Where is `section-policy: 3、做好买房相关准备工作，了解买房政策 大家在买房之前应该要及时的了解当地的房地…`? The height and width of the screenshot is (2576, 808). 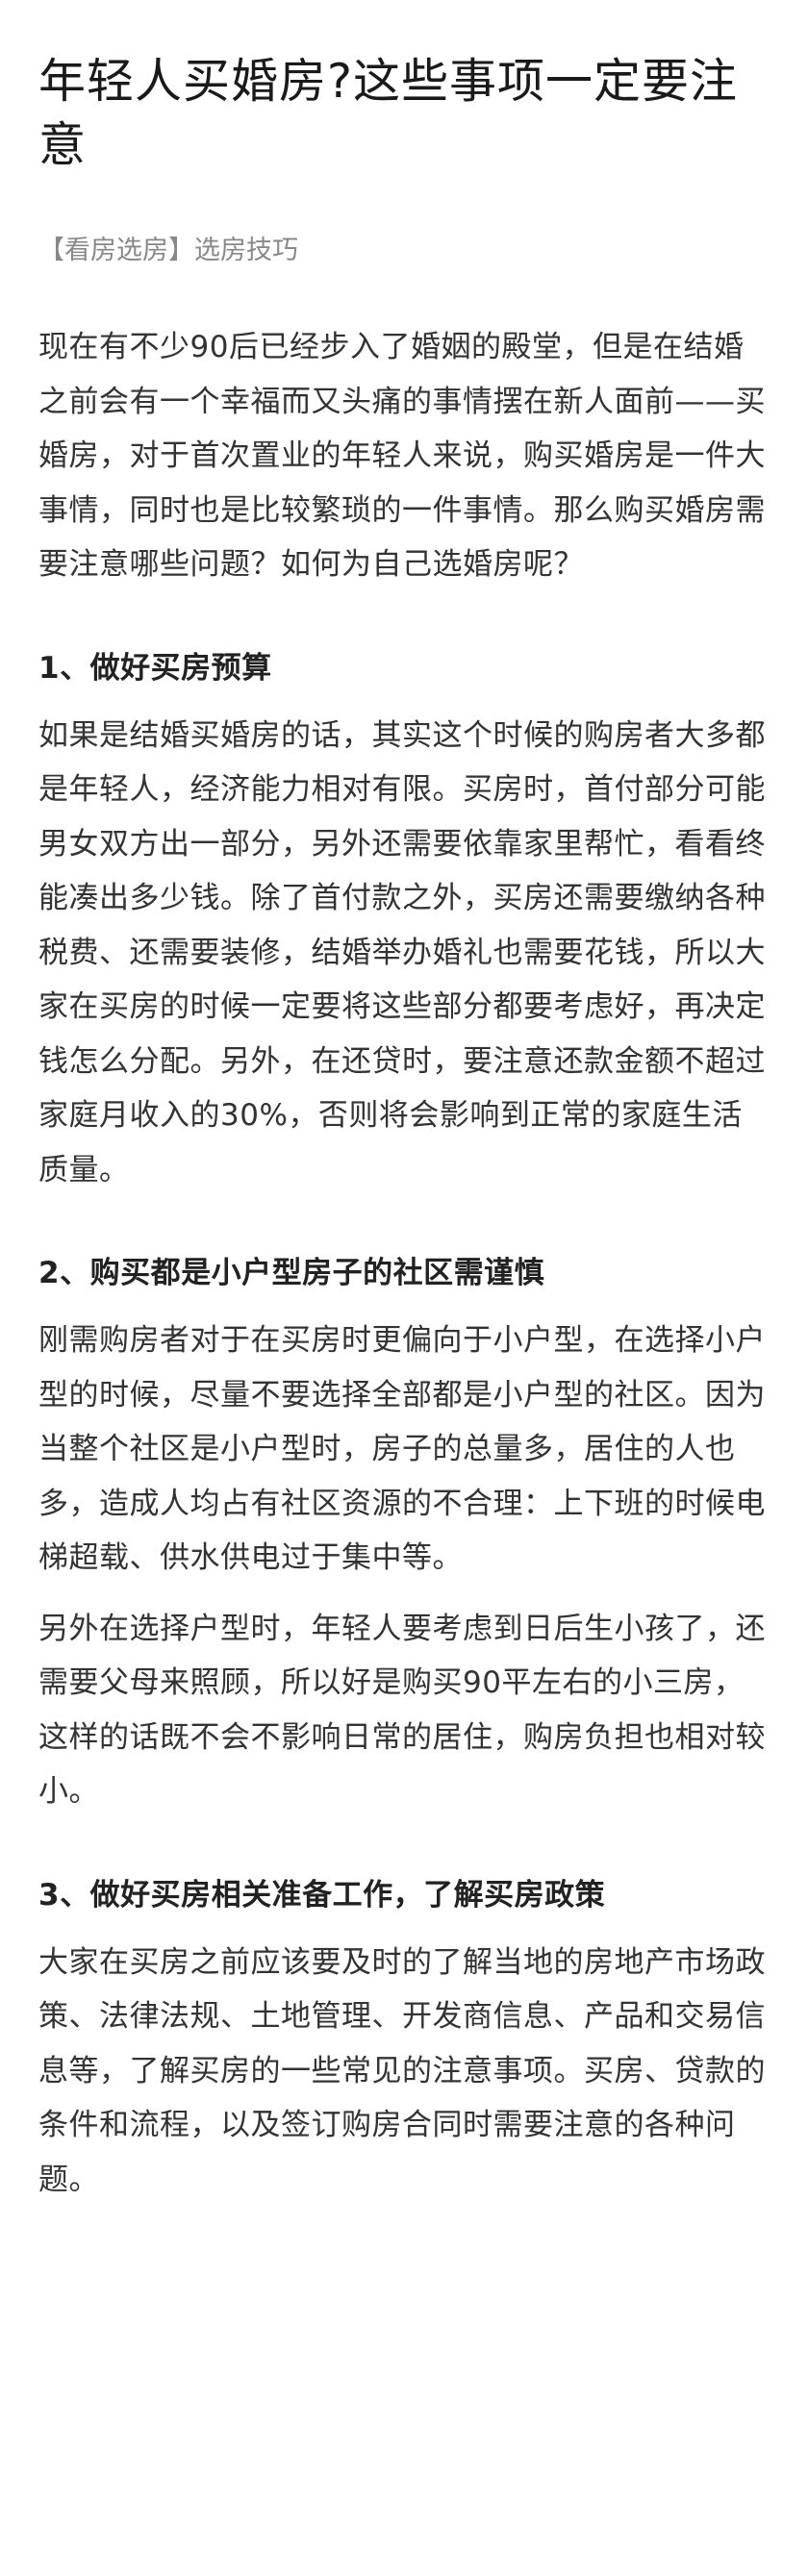
section-policy: 3、做好买房相关准备工作，了解买房政策 大家在买房之前应该要及时的了解当地的房地… is located at coordinates (404, 2038).